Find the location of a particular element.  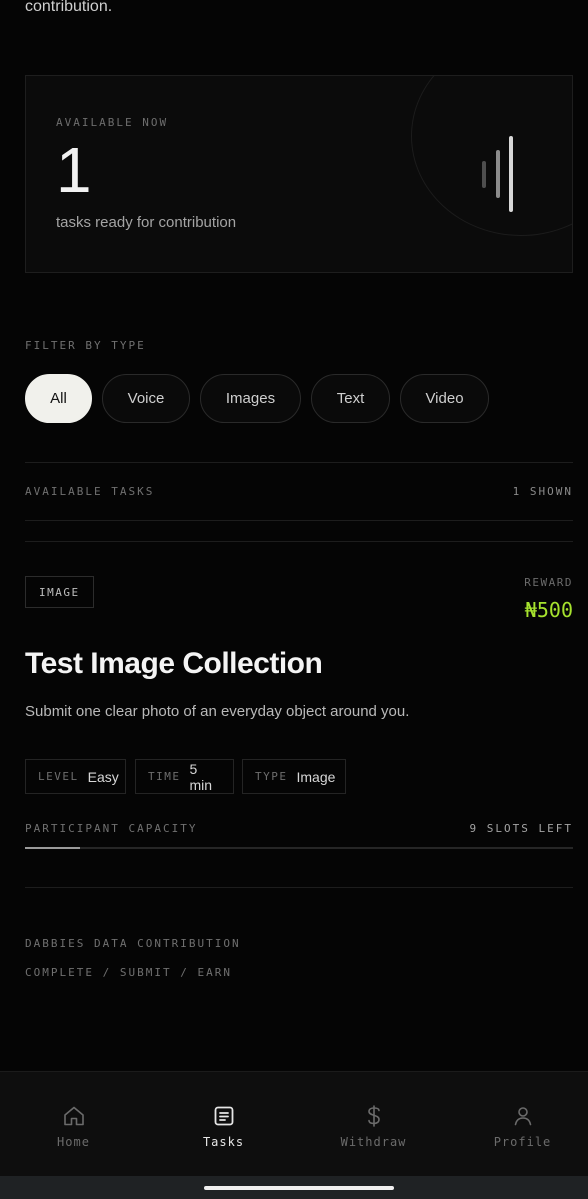

task-type-badge: IMAGE is located at coordinates (59, 592).